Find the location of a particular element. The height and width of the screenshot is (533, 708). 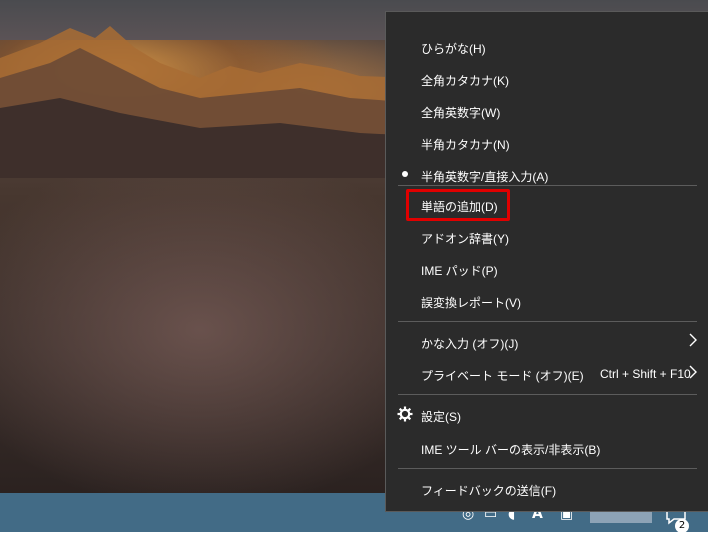

menu-item-toggle-toolbar: IME ツール バーの表示/非表示(B) is located at coordinates (547, 448).